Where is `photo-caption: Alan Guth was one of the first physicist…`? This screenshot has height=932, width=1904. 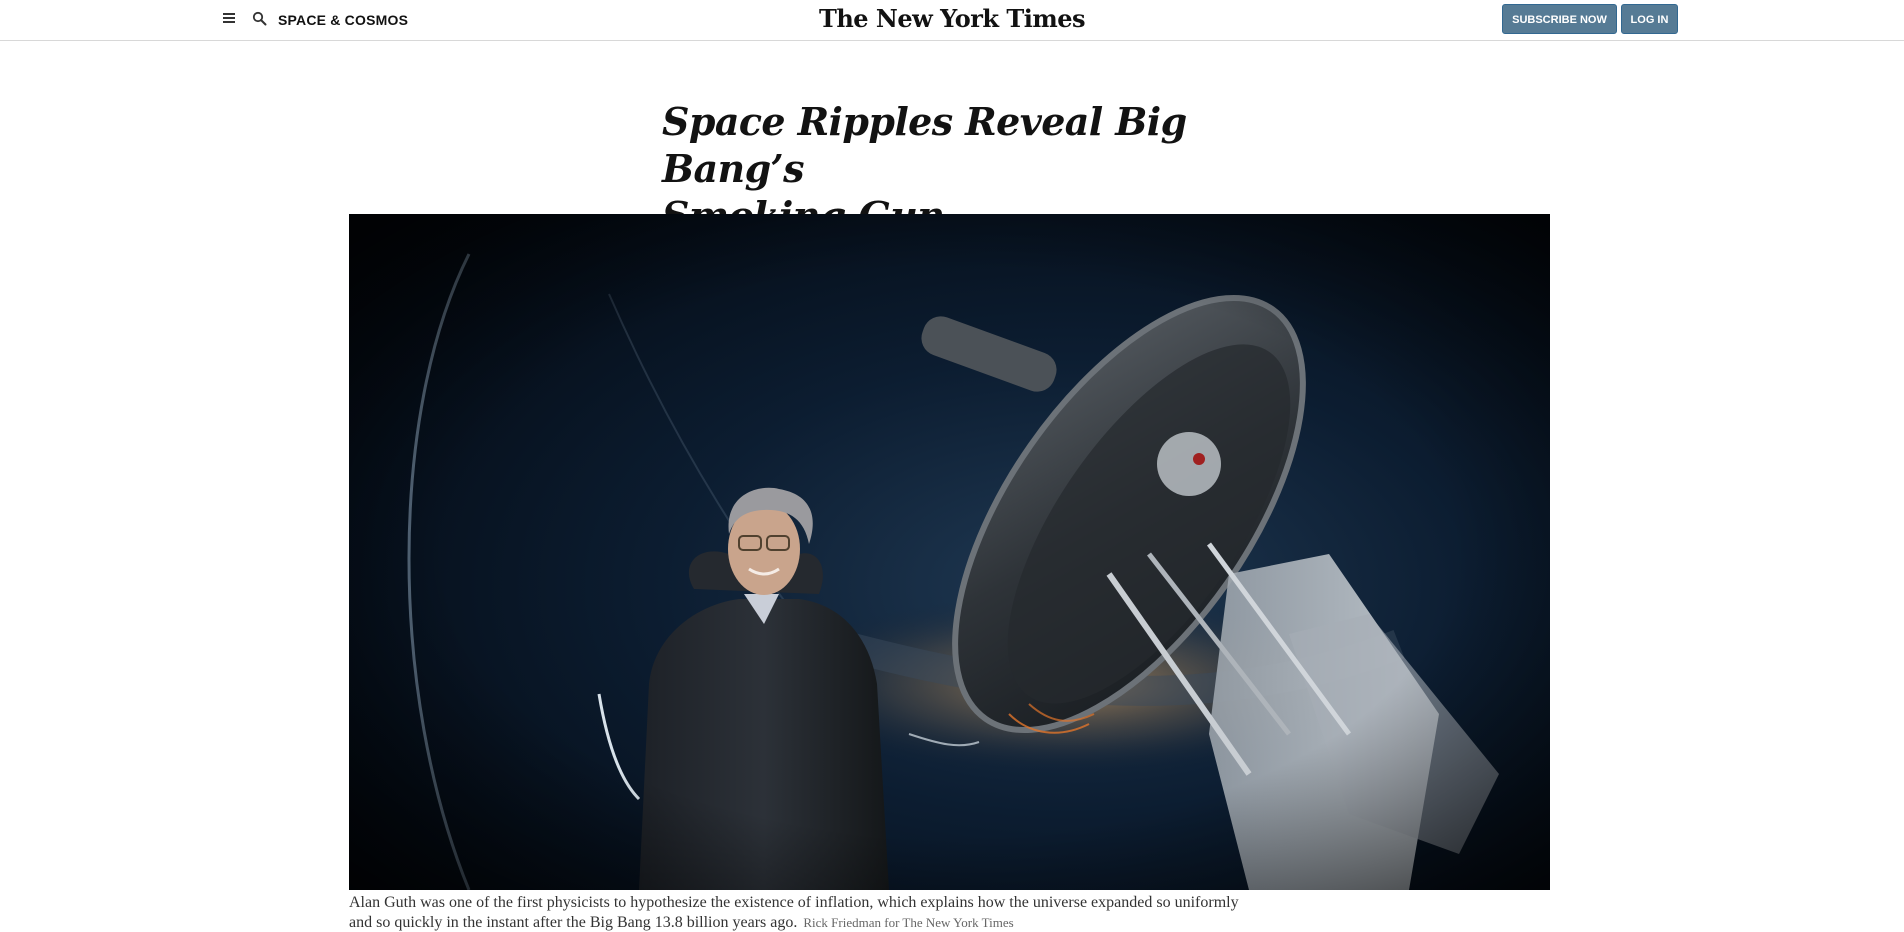
photo-caption: Alan Guth was one of the first physicist… is located at coordinates (799, 912).